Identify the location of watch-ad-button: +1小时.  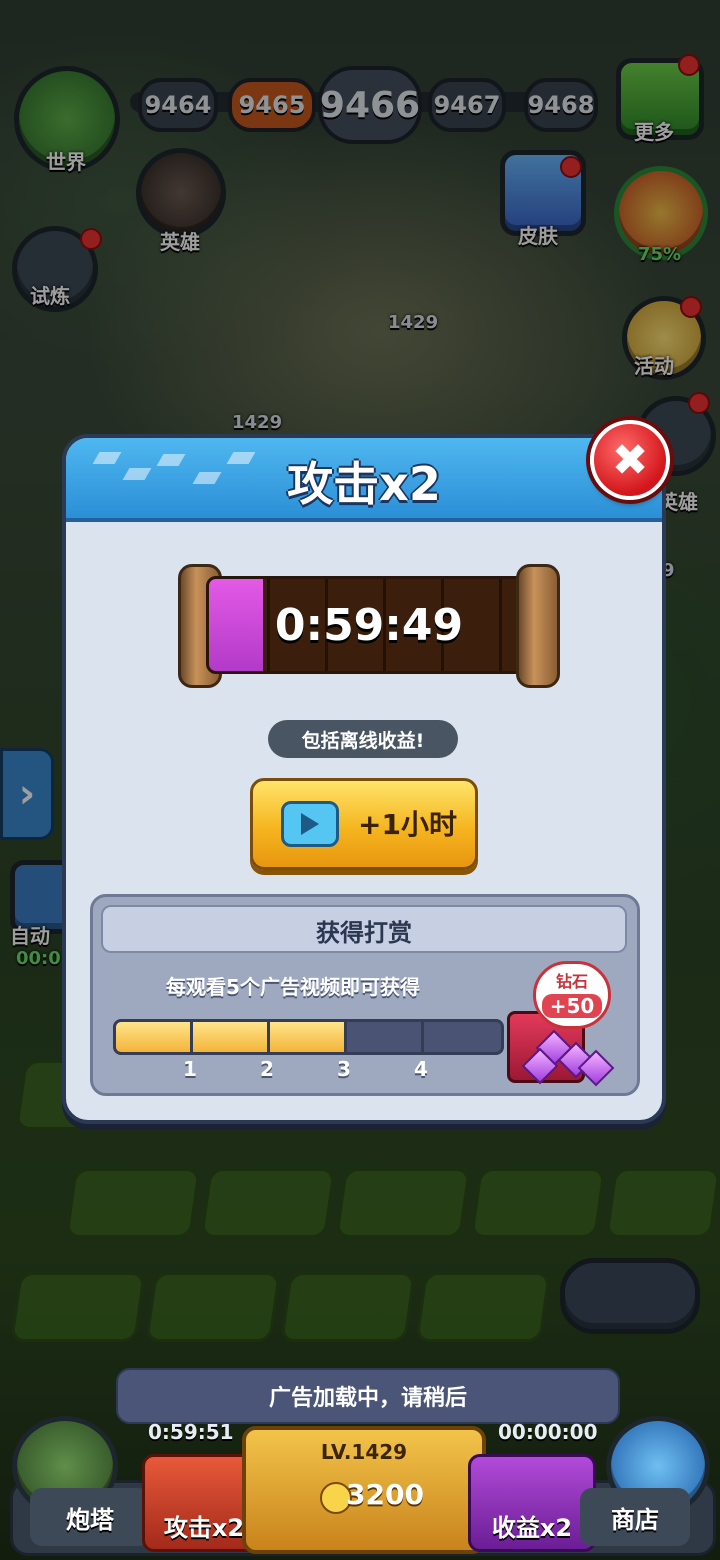
(364, 824).